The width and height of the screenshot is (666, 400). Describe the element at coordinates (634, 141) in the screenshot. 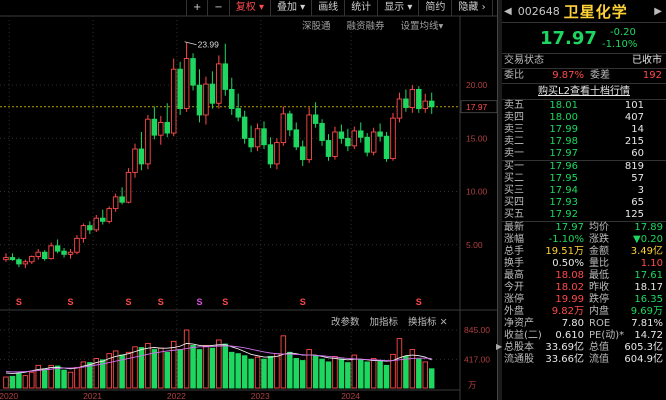

I see `ask-volume: 215` at that location.